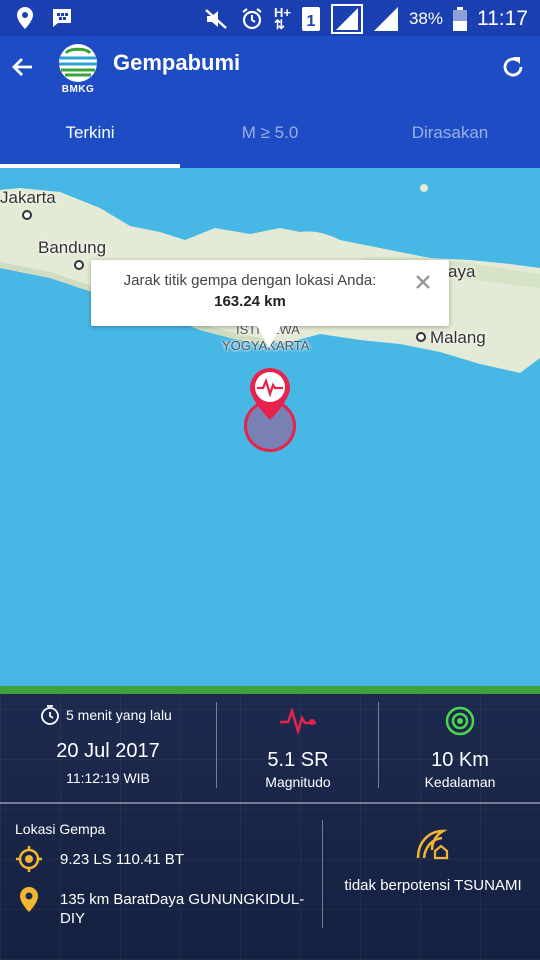  I want to click on map-pin-icon, so click(29, 899).